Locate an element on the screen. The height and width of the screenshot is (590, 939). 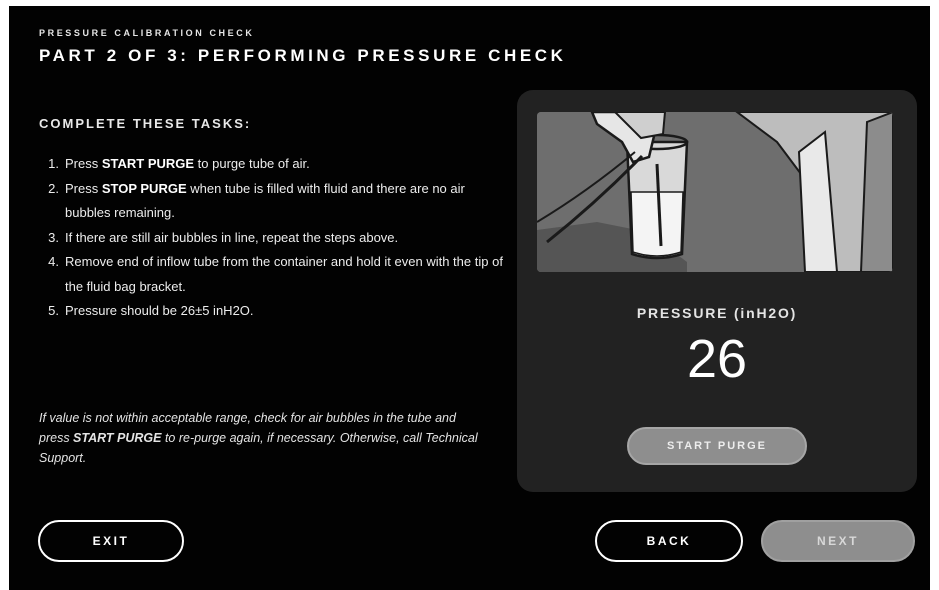
step-text-post: to purge tube of air. is located at coordinates (252, 163).